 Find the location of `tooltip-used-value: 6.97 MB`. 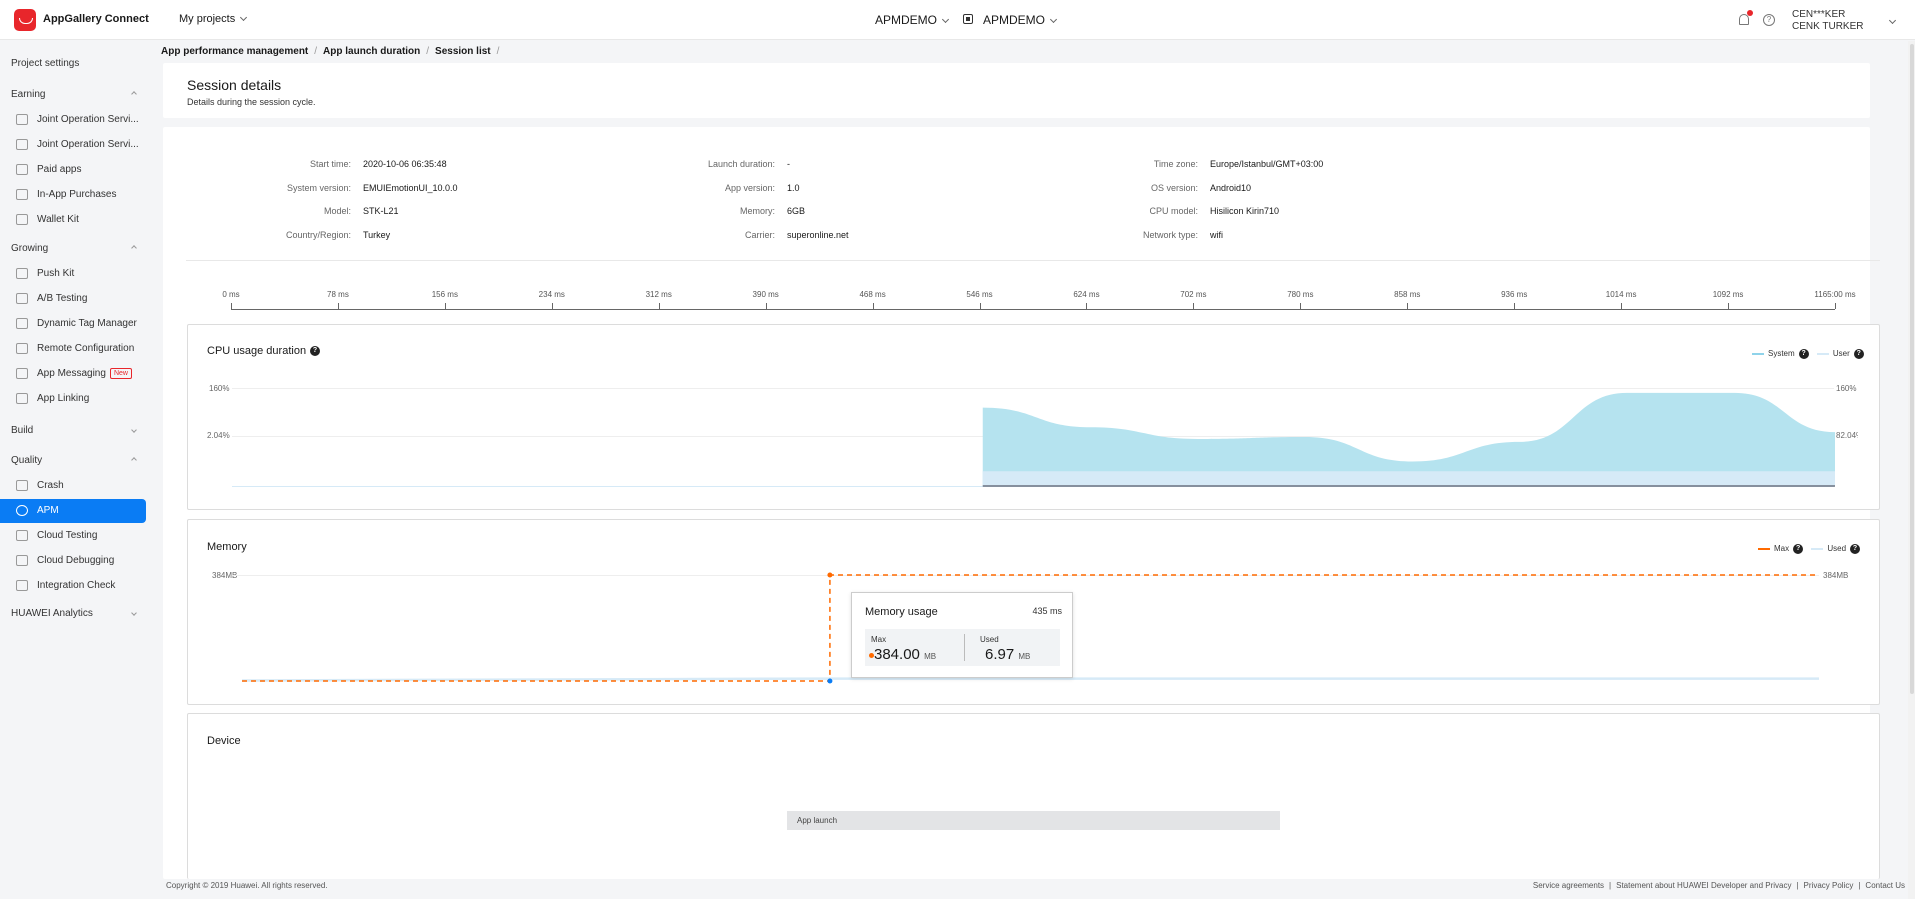

tooltip-used-value: 6.97 MB is located at coordinates (1007, 654).